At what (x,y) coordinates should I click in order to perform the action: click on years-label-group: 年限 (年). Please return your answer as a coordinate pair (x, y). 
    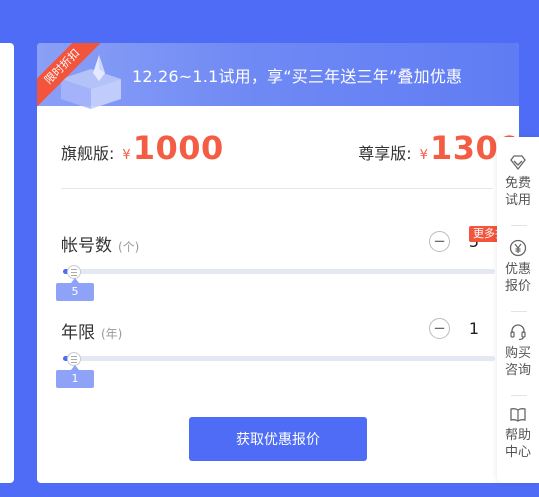
    Looking at the image, I should click on (91, 330).